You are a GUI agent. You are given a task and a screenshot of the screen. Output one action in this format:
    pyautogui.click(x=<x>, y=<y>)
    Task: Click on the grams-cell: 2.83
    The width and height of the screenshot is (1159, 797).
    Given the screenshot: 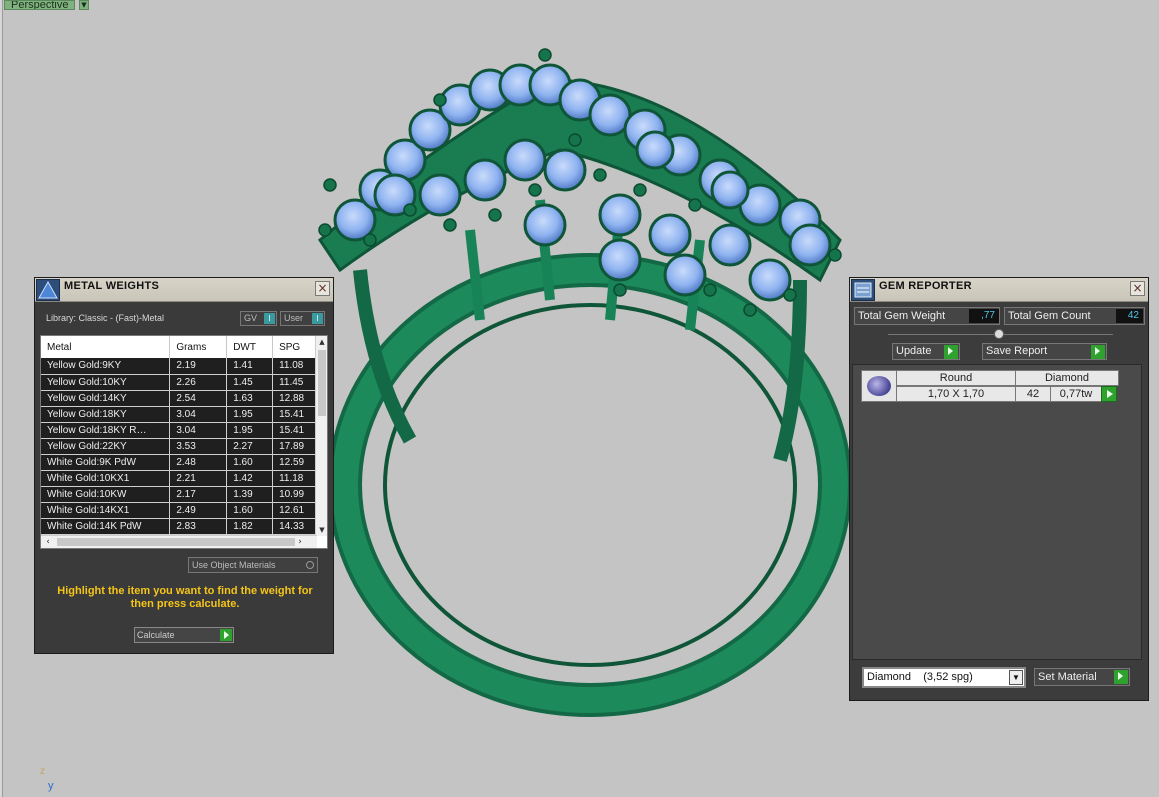 What is the action you would take?
    pyautogui.click(x=198, y=526)
    